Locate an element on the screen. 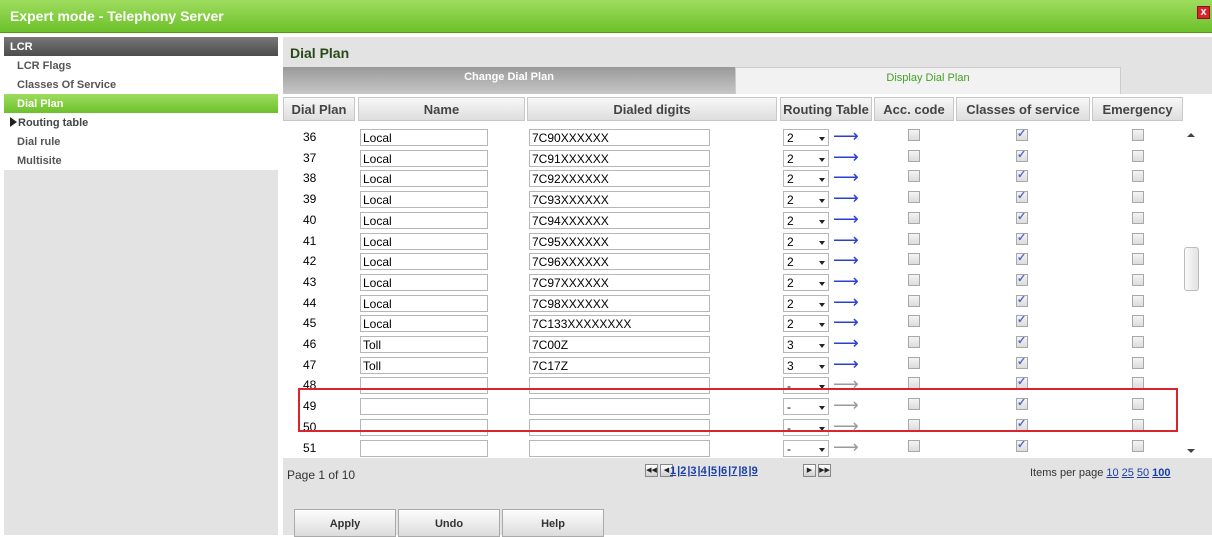 The height and width of the screenshot is (537, 1212). scroll-down-icon is located at coordinates (1191, 451).